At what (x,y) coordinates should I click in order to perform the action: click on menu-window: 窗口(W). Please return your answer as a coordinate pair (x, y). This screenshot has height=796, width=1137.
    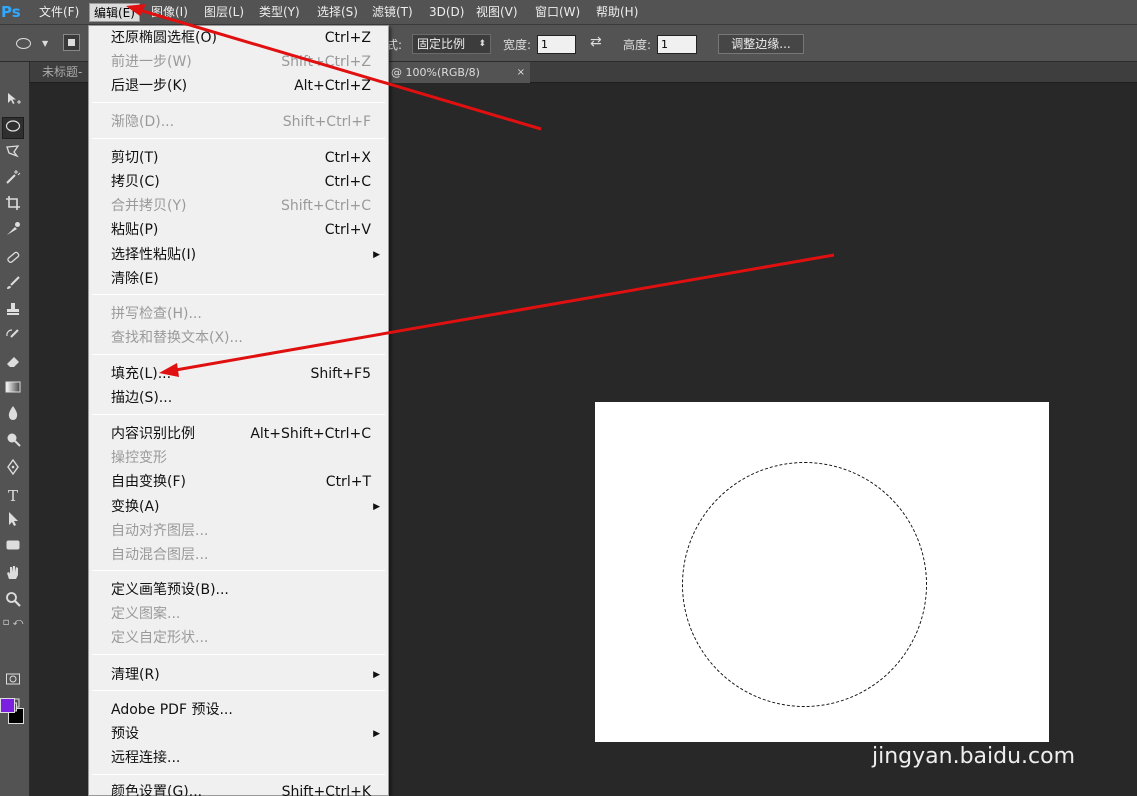
    Looking at the image, I should click on (557, 12).